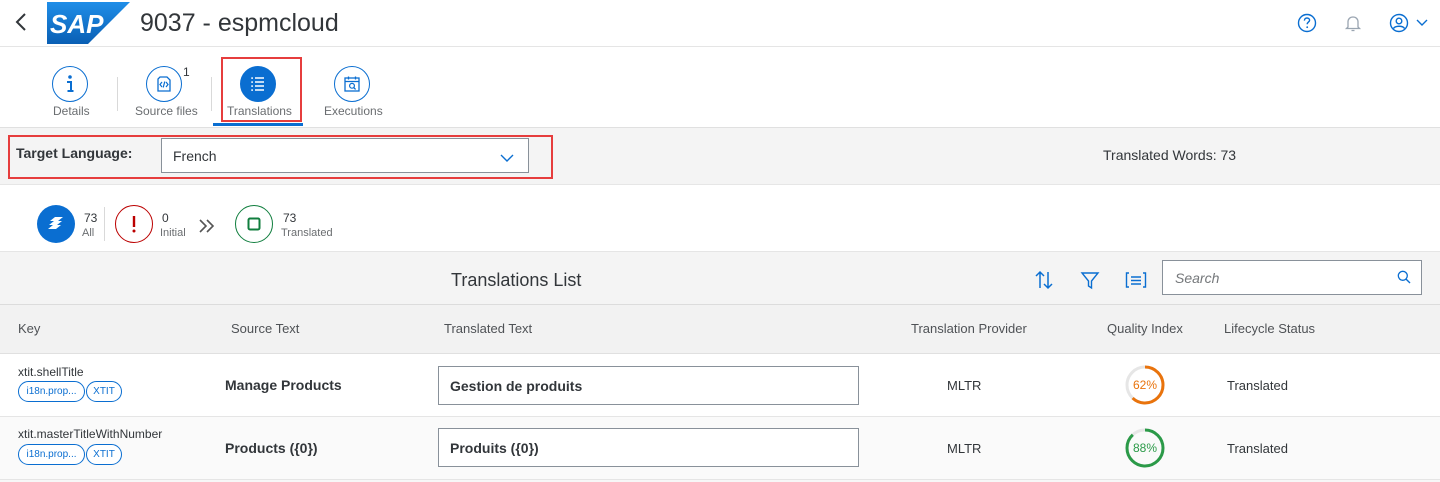  Describe the element at coordinates (1269, 328) in the screenshot. I see `column-header-lifecycle-status: Lifecycle Status` at that location.